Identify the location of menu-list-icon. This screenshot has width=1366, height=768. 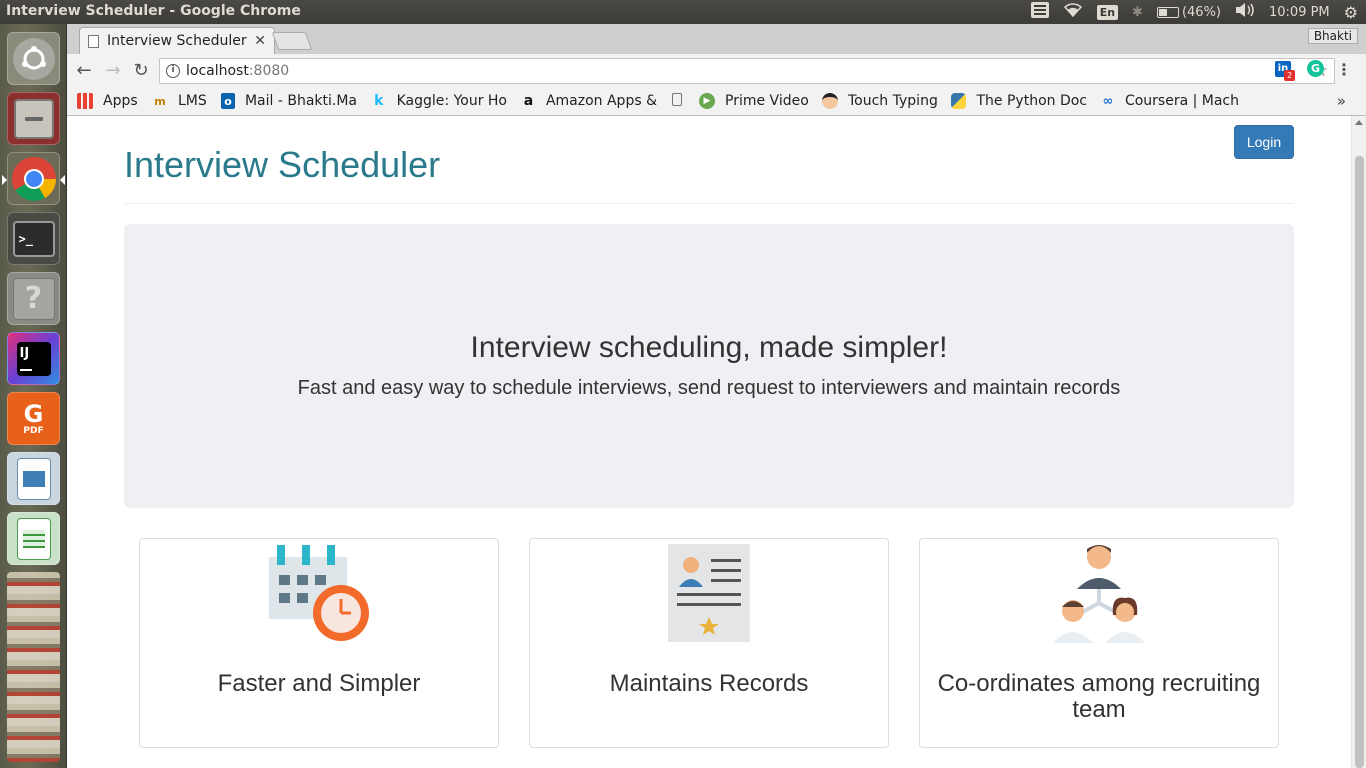
(1039, 12).